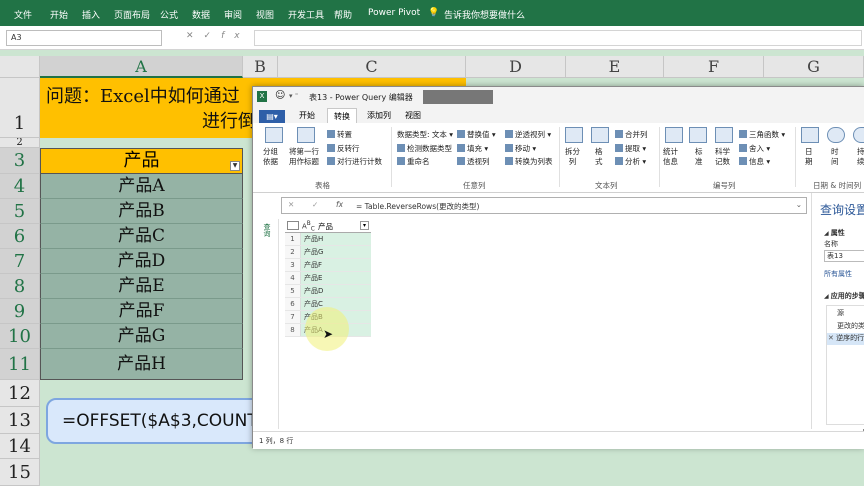 Image resolution: width=864 pixels, height=486 pixels. What do you see at coordinates (91, 14) in the screenshot?
I see `menu-insert: 插入` at bounding box center [91, 14].